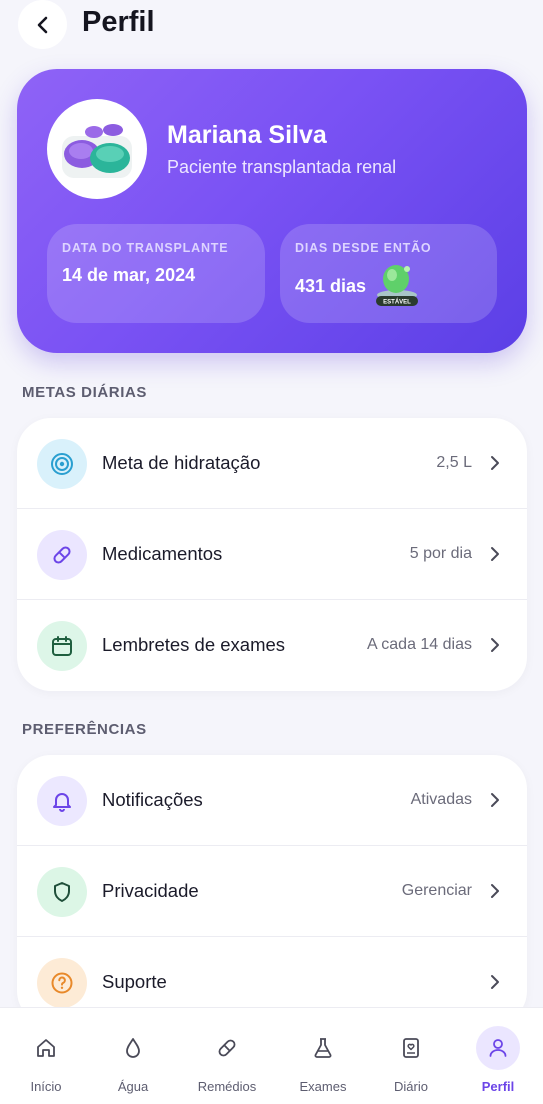 This screenshot has width=543, height=1104. I want to click on exam-reminders-value: A cada 14 dias, so click(419, 644).